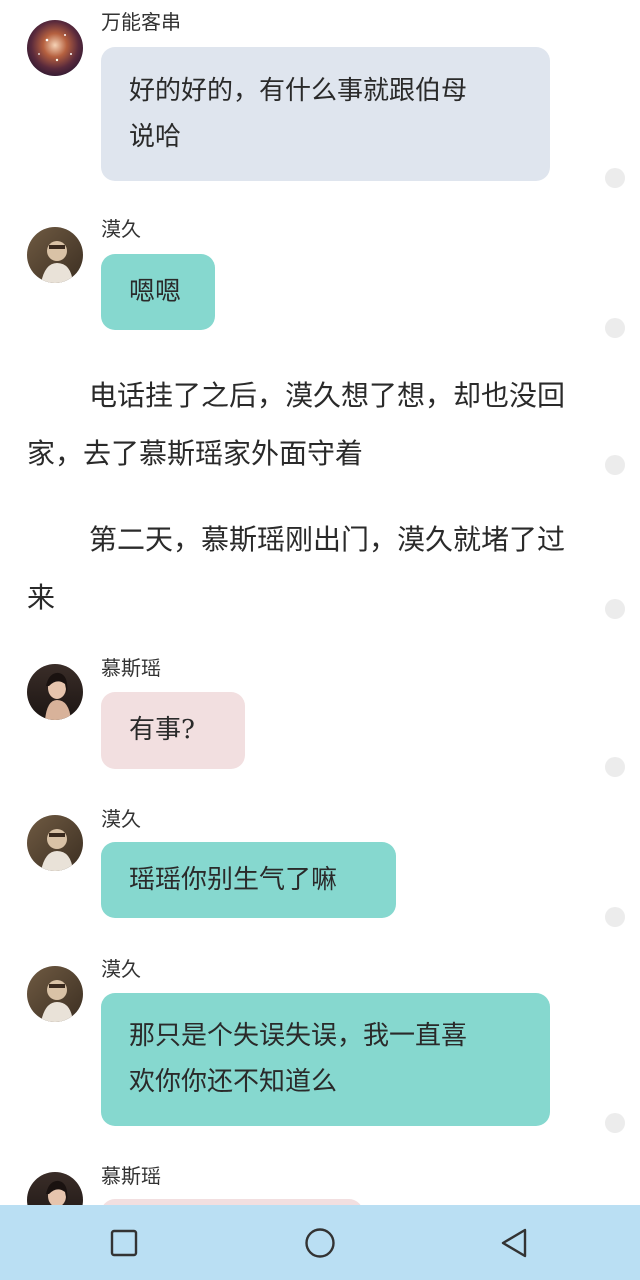  I want to click on message-text-line: 有事?, so click(162, 730).